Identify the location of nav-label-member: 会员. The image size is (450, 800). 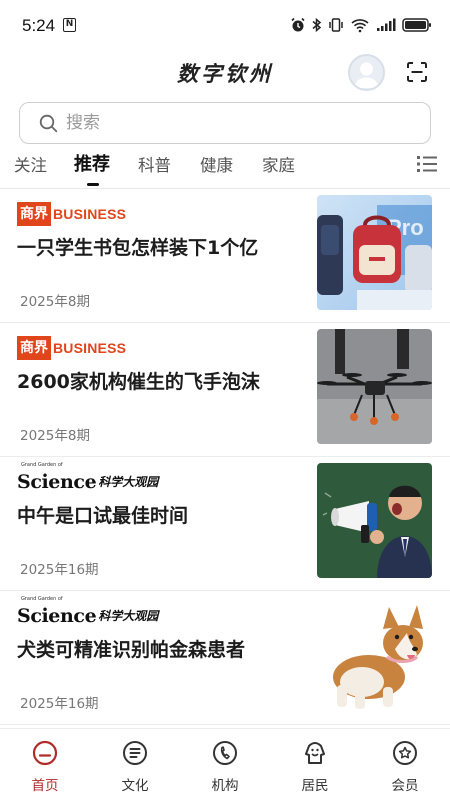
(405, 786).